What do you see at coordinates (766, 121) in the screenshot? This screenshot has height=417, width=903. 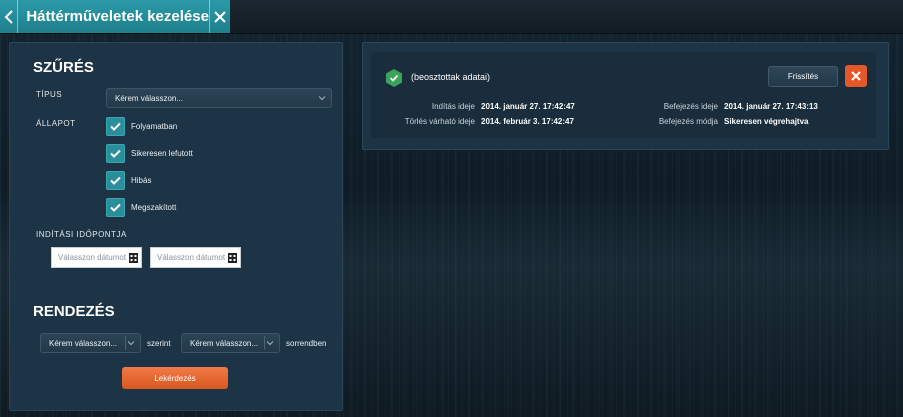 I see `end-mode-value: Sikeresen végrehajtva` at bounding box center [766, 121].